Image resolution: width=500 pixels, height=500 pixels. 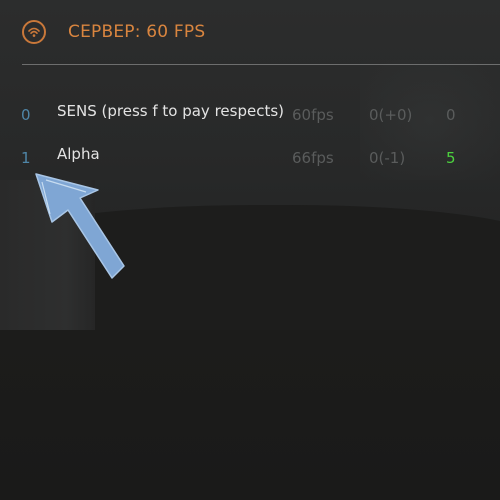 I want to click on player-index: 1, so click(x=26, y=158).